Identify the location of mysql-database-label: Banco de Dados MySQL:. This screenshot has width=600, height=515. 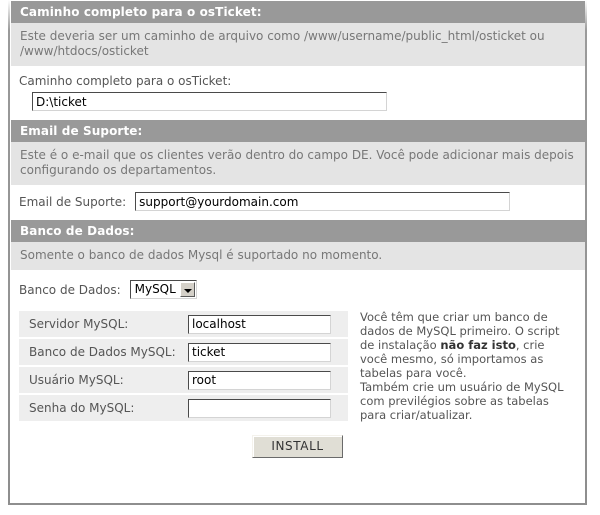
(100, 352).